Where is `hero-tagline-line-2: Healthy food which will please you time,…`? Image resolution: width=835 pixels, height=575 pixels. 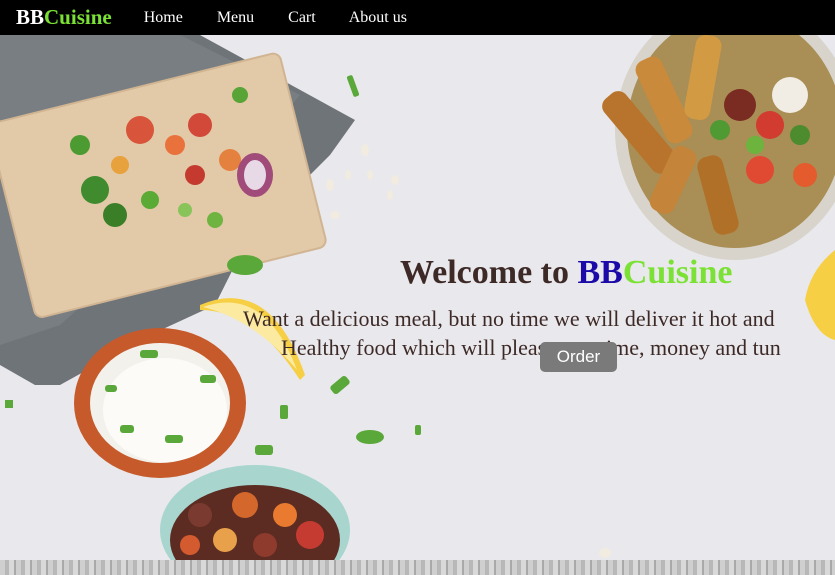
hero-tagline-line-2: Healthy food which will please you time,… is located at coordinates (531, 347).